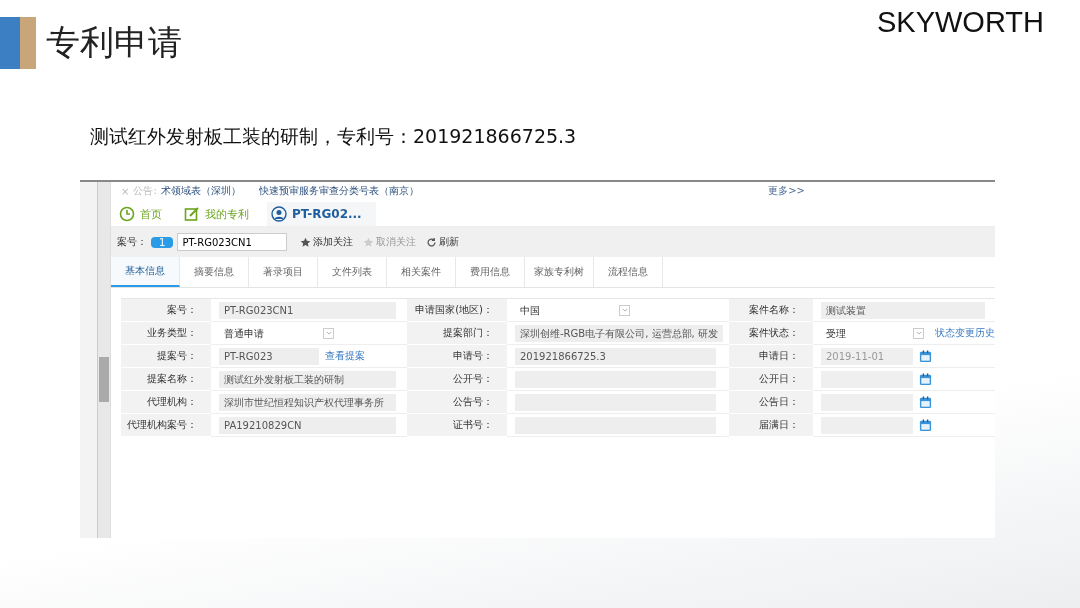  What do you see at coordinates (903, 310) in the screenshot?
I see `input-field: 测试装置` at bounding box center [903, 310].